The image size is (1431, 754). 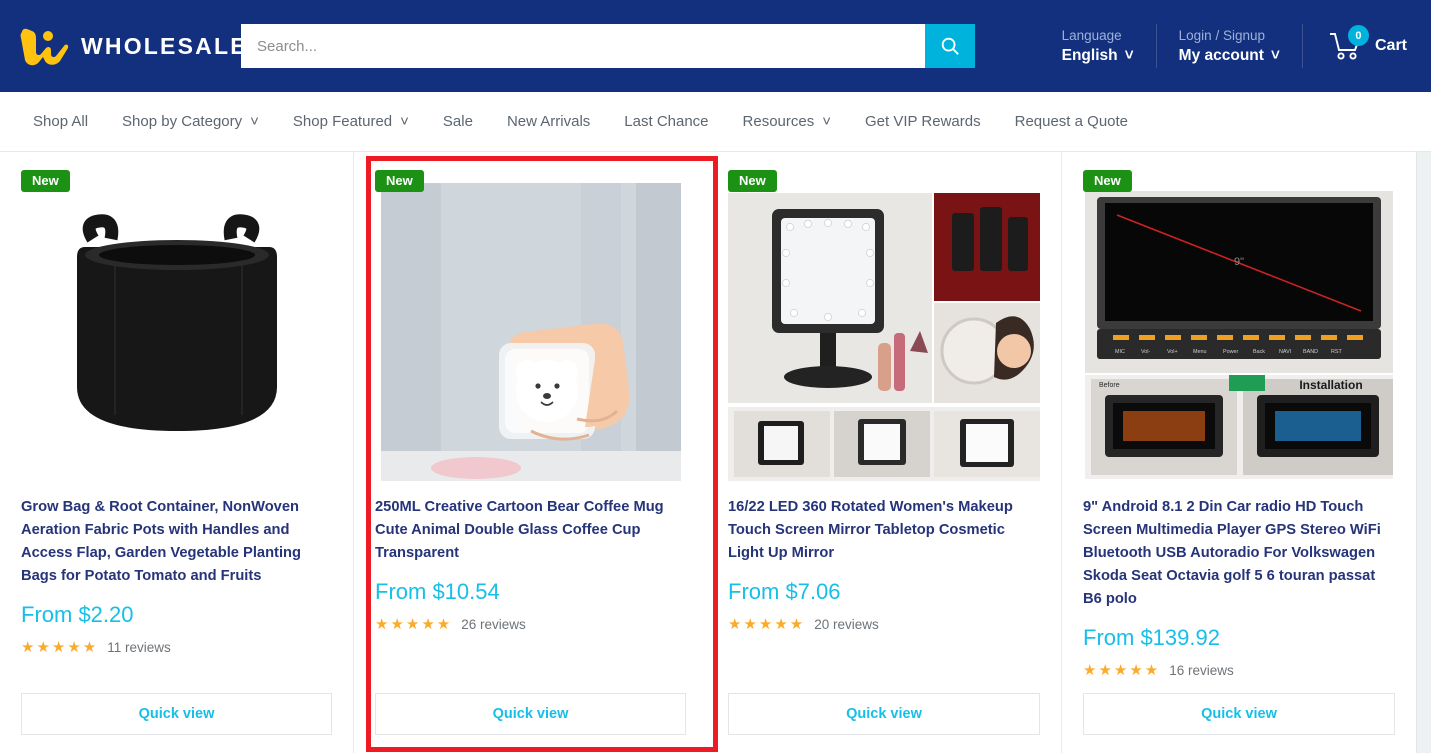 I want to click on nav-item-shop-featured: Shop Featured ˅, so click(x=351, y=121).